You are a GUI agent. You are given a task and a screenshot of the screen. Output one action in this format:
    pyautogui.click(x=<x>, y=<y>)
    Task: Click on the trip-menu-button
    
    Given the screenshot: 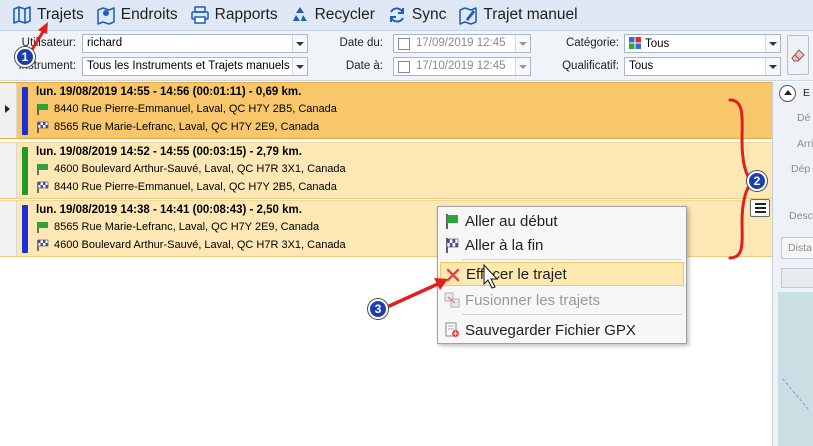 What is the action you would take?
    pyautogui.click(x=760, y=208)
    